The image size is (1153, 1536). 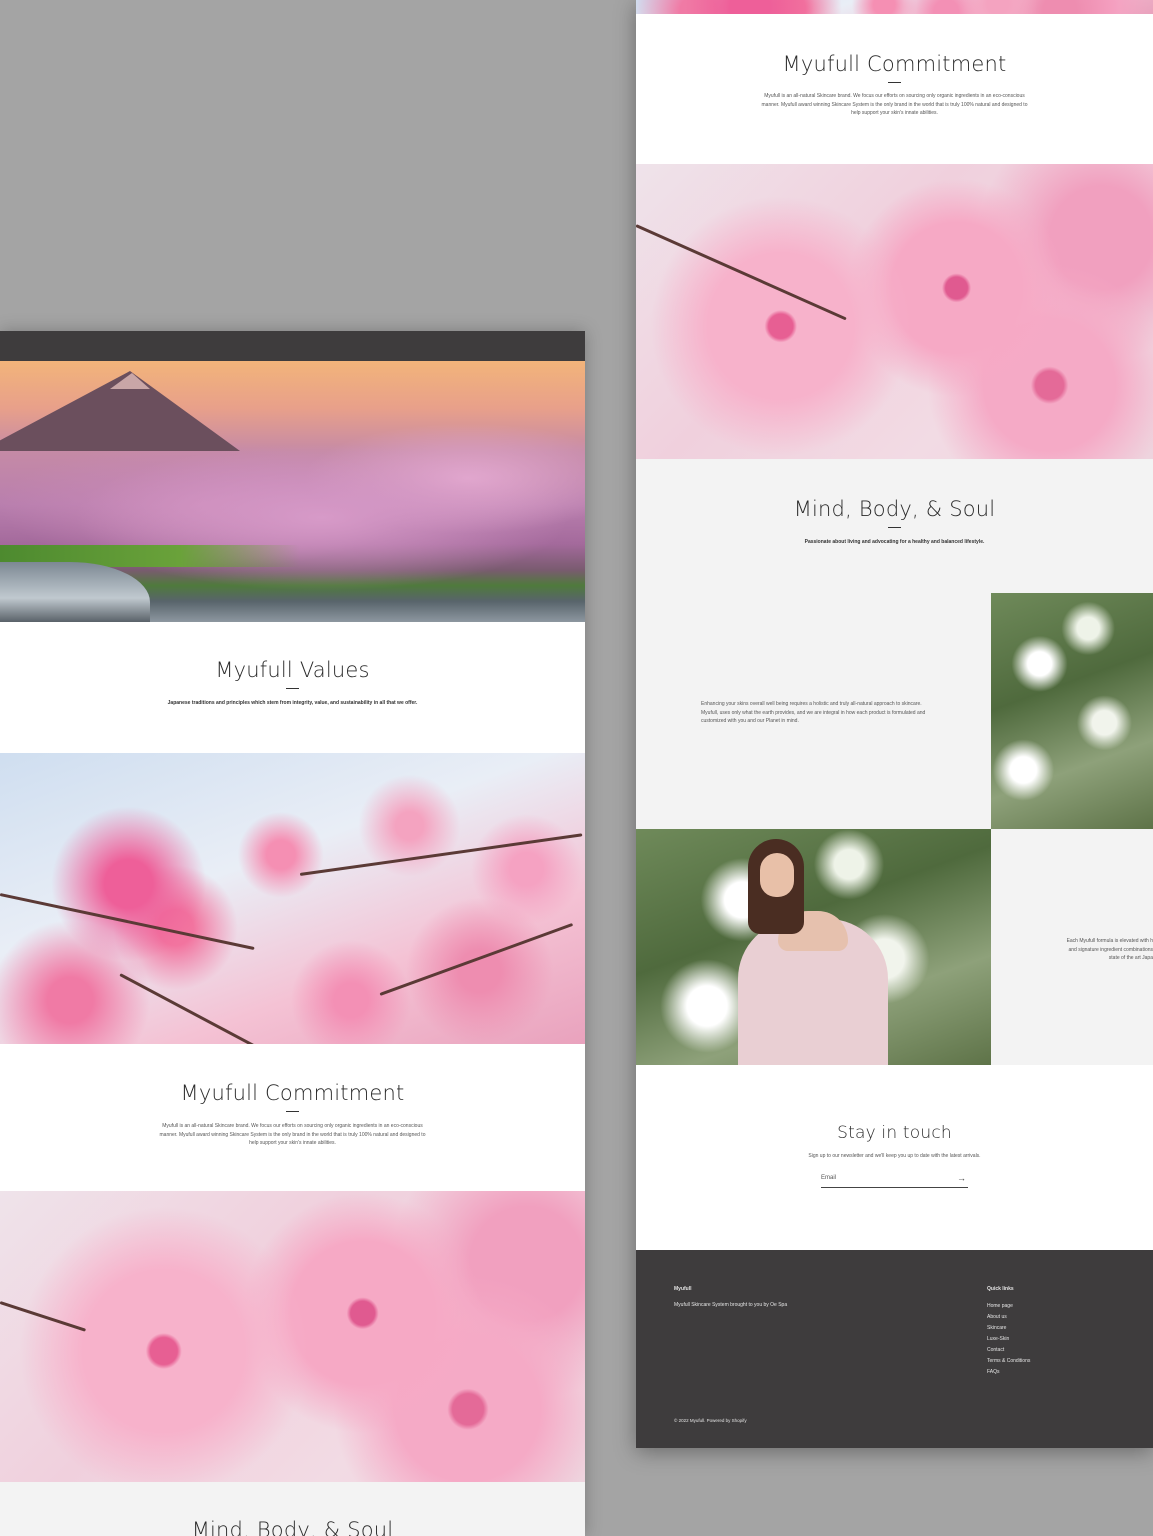 I want to click on white-blossoms-image, so click(x=1072, y=711).